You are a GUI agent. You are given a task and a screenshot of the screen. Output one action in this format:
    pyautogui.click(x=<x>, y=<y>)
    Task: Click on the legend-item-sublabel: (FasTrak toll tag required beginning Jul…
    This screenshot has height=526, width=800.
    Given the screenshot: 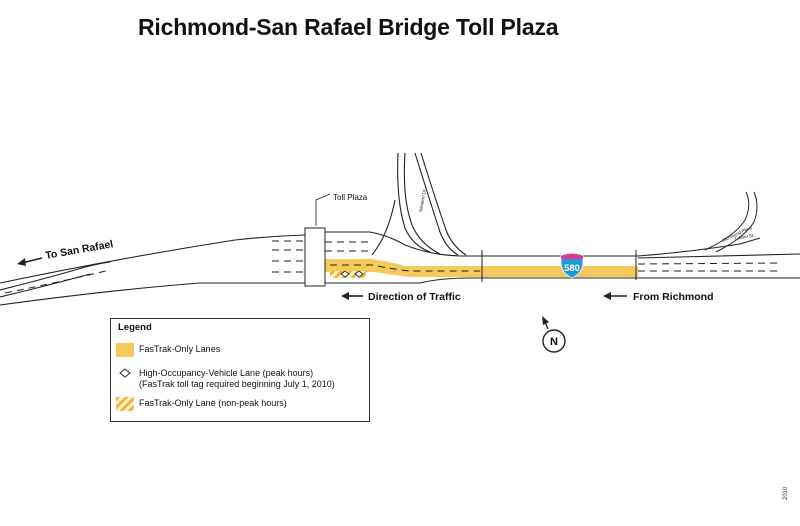 What is the action you would take?
    pyautogui.click(x=237, y=384)
    